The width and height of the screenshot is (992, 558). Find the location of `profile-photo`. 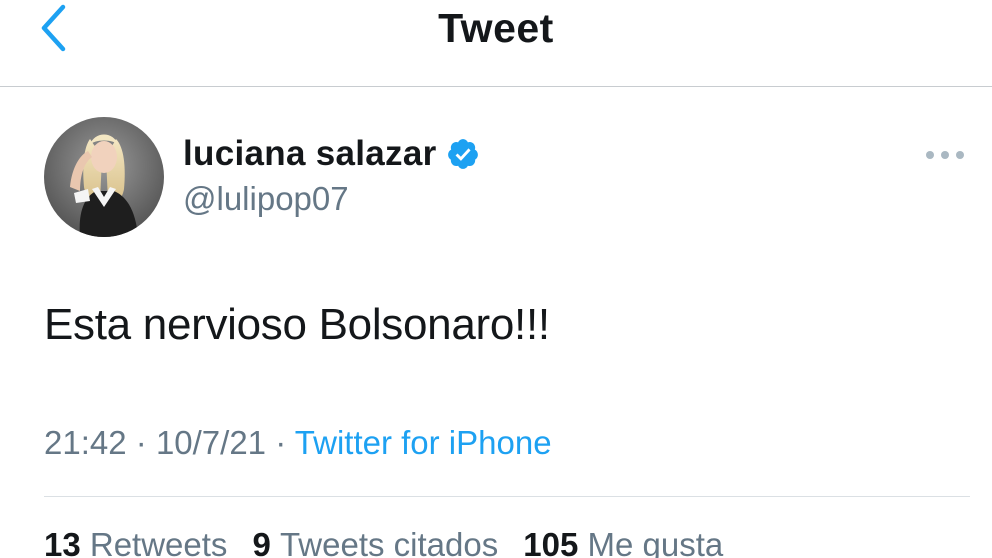

profile-photo is located at coordinates (104, 177).